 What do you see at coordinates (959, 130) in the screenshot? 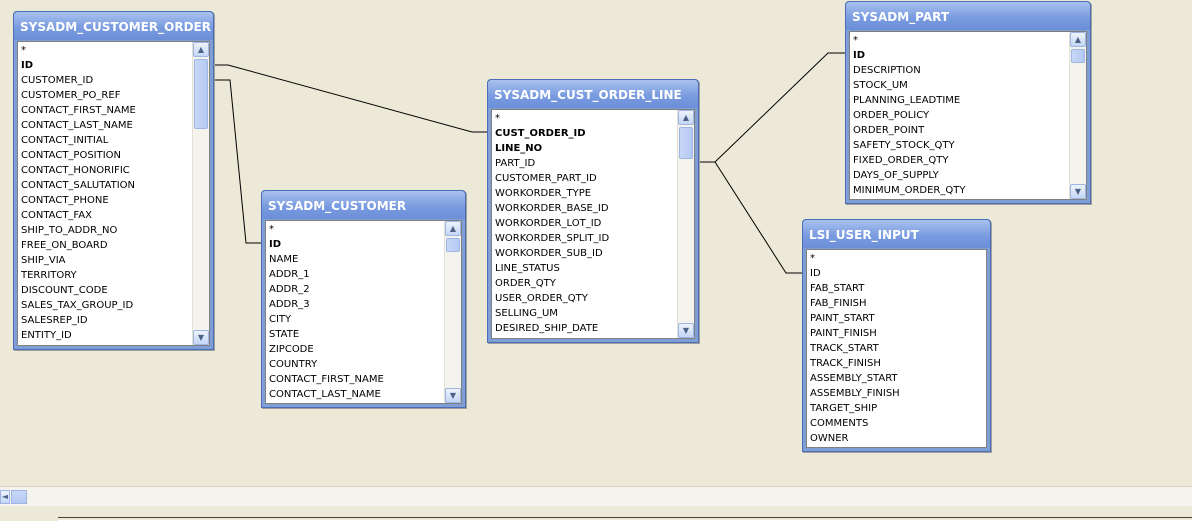
I see `field-row: ORDER_POINT` at bounding box center [959, 130].